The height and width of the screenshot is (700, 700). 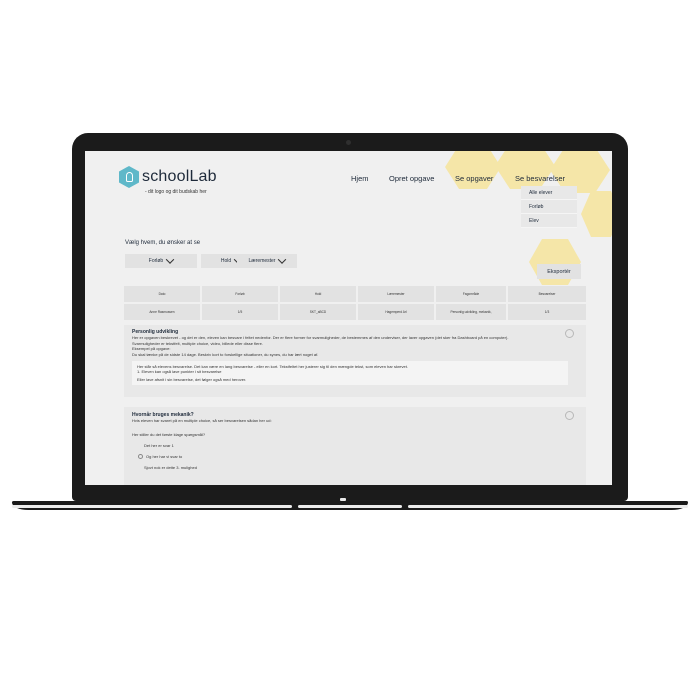 I want to click on logo-tagline: - dit logo og dit budskab her, so click(x=176, y=192).